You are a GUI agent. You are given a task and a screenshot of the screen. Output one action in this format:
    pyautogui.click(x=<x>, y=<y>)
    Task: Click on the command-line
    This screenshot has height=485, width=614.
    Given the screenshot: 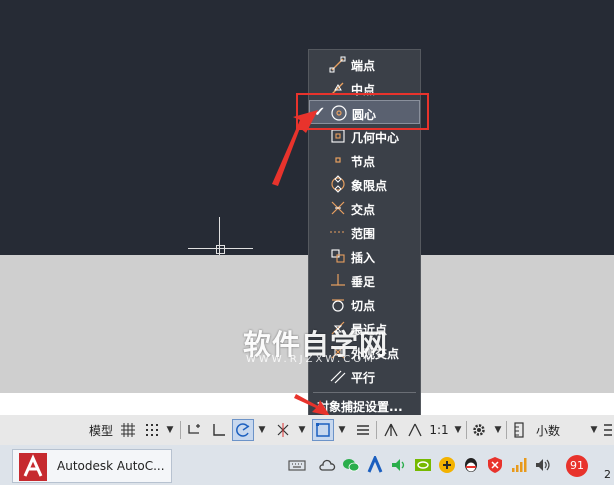 What is the action you would take?
    pyautogui.click(x=307, y=404)
    